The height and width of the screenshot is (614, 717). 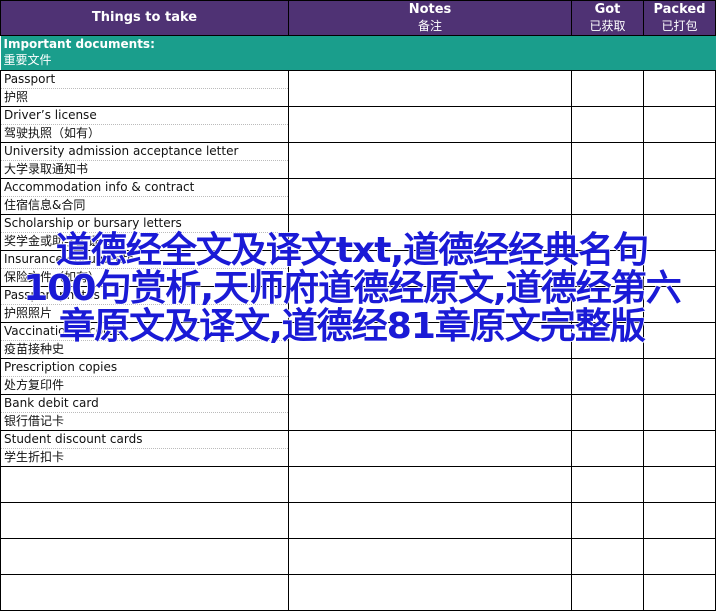 I want to click on table-row: Prescription copies 处方复印件, so click(x=358, y=376).